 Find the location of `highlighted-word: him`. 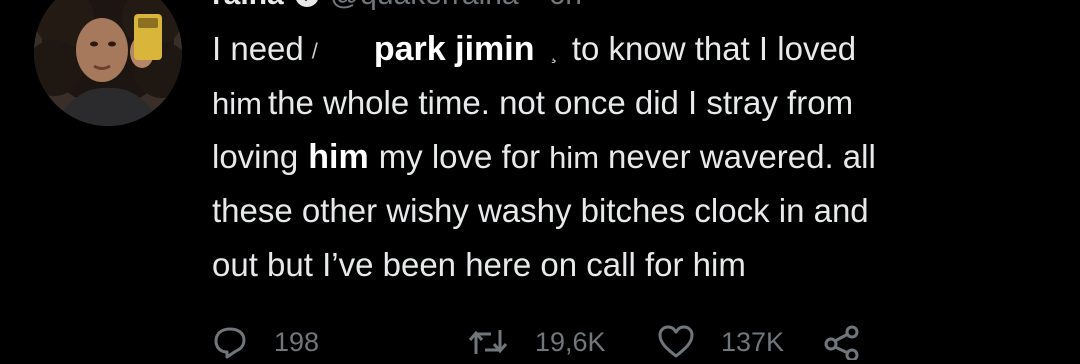

highlighted-word: him is located at coordinates (338, 157).